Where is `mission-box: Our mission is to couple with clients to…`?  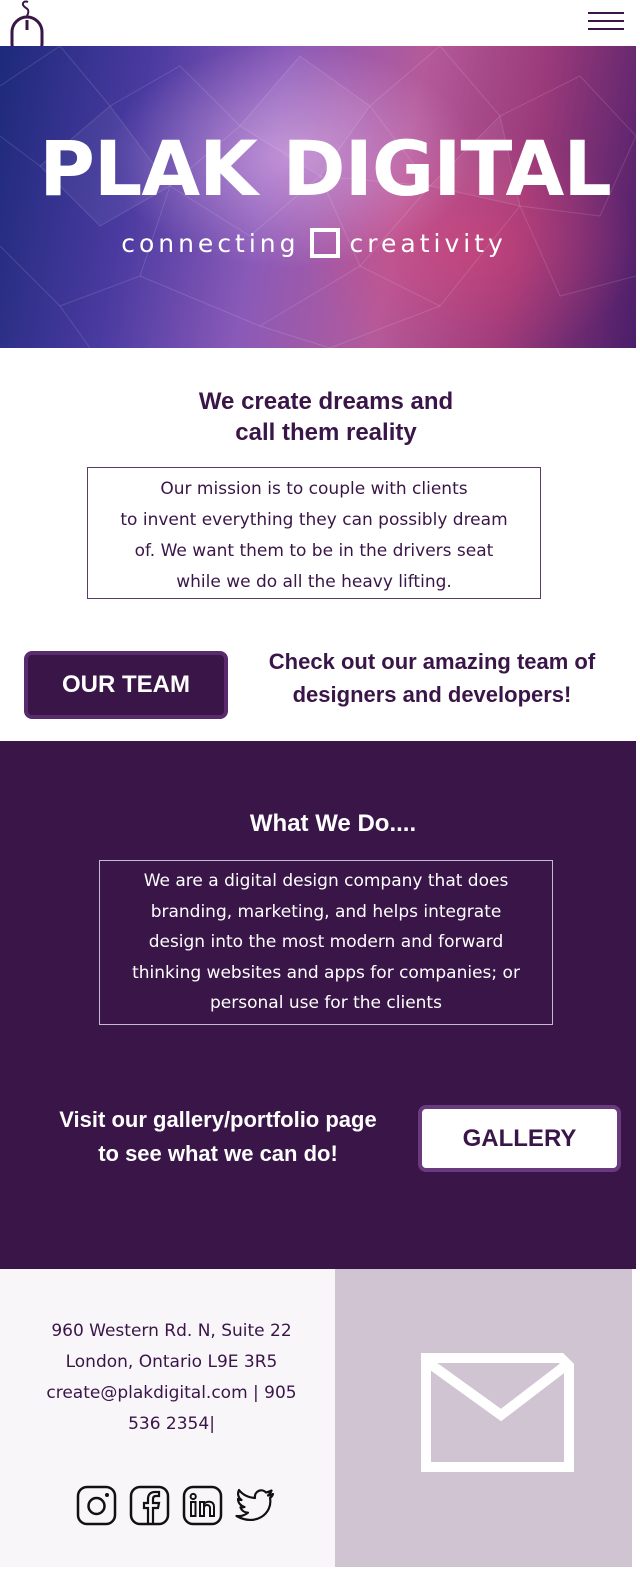 mission-box: Our mission is to couple with clients to… is located at coordinates (314, 533).